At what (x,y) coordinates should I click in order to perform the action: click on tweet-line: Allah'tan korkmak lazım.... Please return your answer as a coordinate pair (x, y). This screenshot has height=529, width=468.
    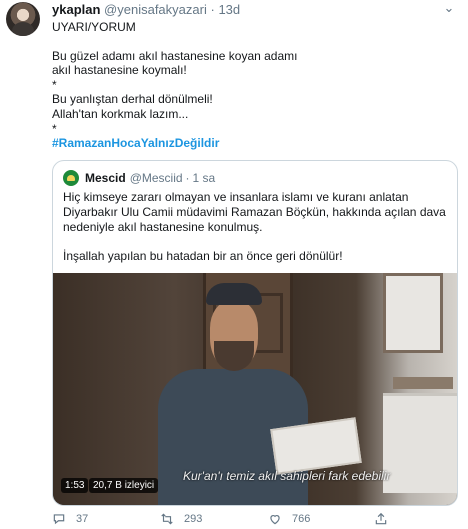
    Looking at the image, I should click on (120, 113).